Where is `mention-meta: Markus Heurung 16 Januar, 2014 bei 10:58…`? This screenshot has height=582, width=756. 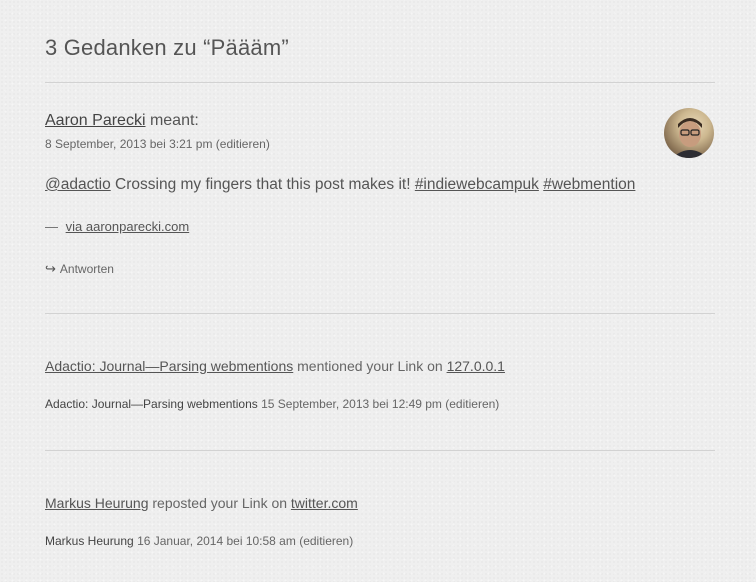
mention-meta: Markus Heurung 16 Januar, 2014 bei 10:58… is located at coordinates (199, 541).